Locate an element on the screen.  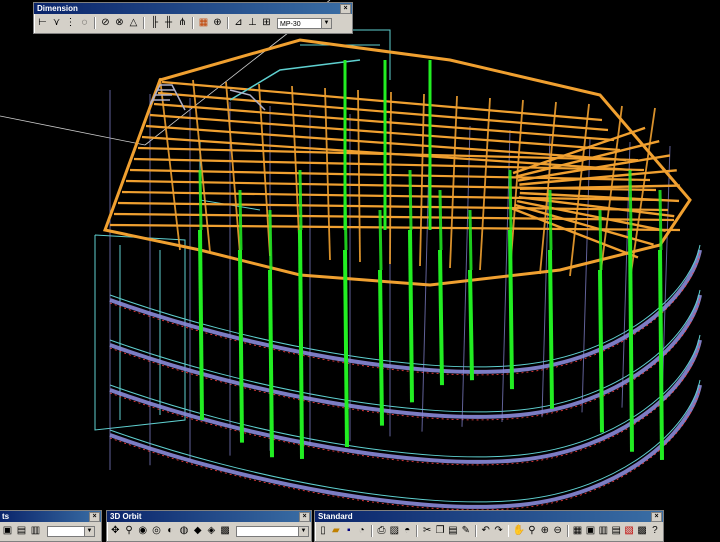
angular-dim-icon: ⊗ is located at coordinates (119, 23).